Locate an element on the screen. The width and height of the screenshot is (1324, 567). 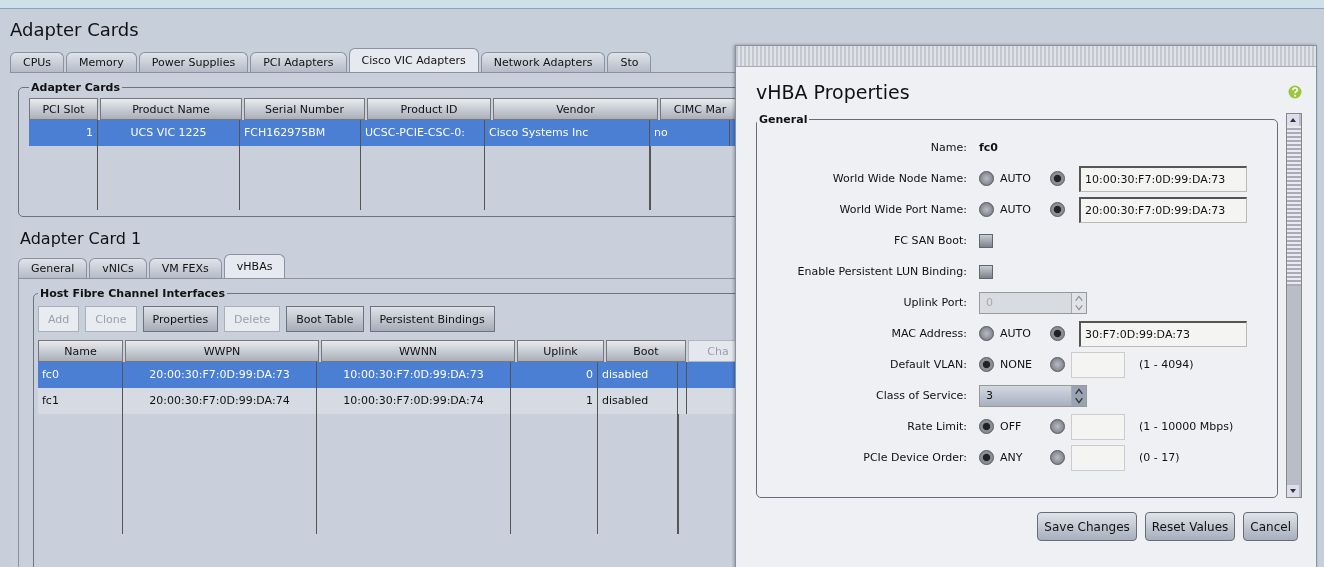
field-label: Class of Service: is located at coordinates (921, 395).